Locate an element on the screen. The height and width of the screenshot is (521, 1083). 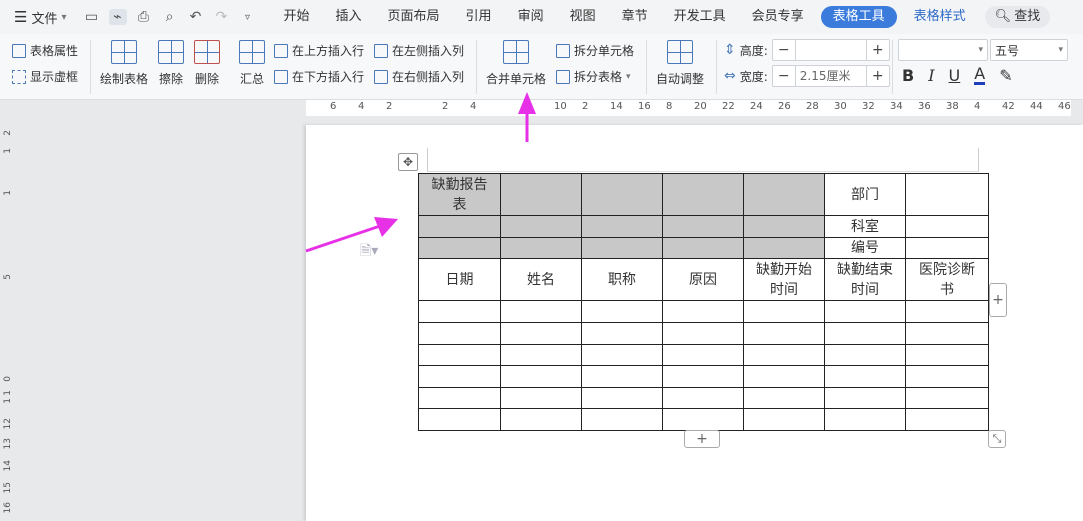
height-input is located at coordinates (830, 50).